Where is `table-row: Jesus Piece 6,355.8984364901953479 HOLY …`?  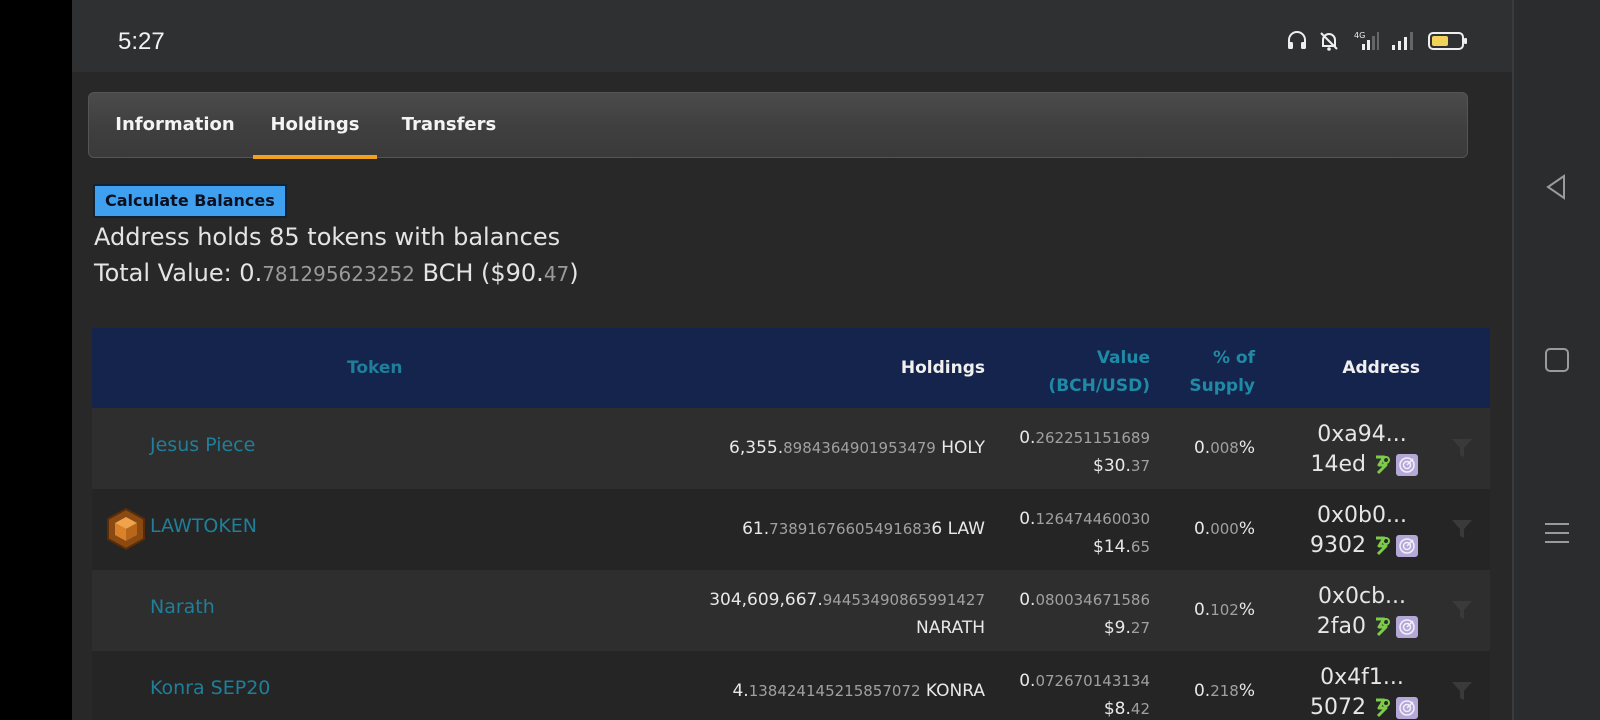
table-row: Jesus Piece 6,355.8984364901953479 HOLY … is located at coordinates (791, 448).